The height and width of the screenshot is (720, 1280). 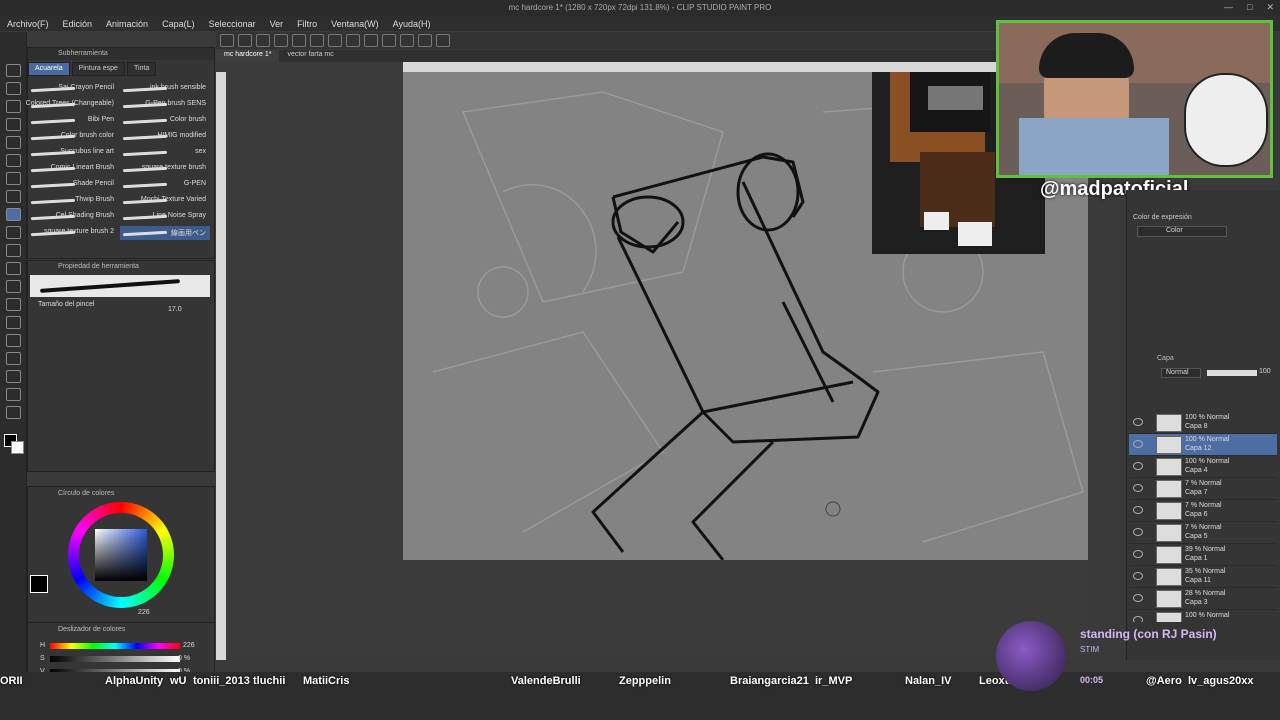 I want to click on select-tool-icon, so click(x=13, y=124).